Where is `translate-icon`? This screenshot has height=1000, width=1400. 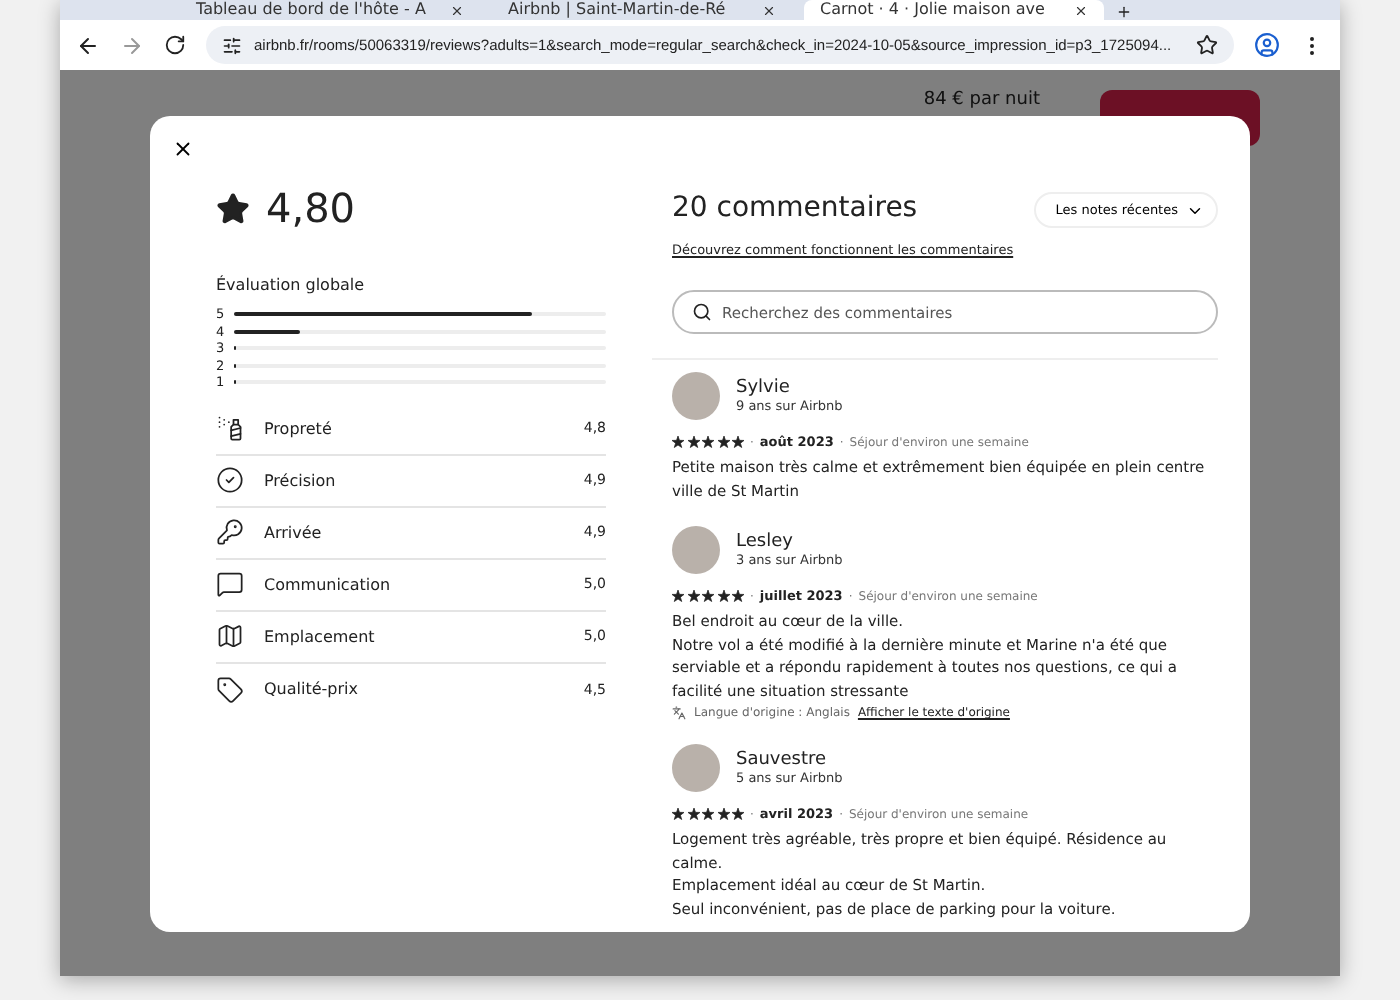 translate-icon is located at coordinates (679, 713).